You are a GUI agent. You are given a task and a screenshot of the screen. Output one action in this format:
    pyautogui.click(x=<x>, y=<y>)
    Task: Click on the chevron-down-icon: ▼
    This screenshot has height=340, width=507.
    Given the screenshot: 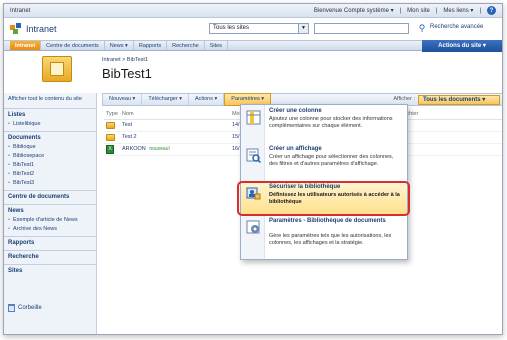 What is the action you would take?
    pyautogui.click(x=303, y=28)
    